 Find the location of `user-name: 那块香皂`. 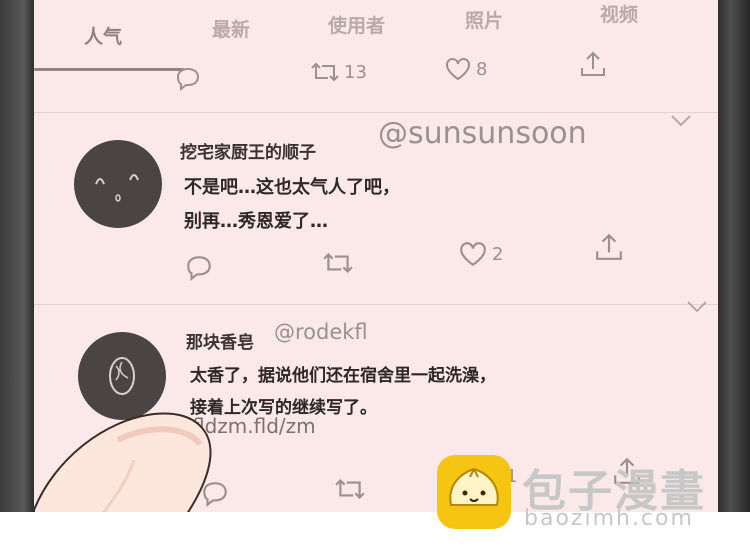

user-name: 那块香皂 is located at coordinates (220, 340).